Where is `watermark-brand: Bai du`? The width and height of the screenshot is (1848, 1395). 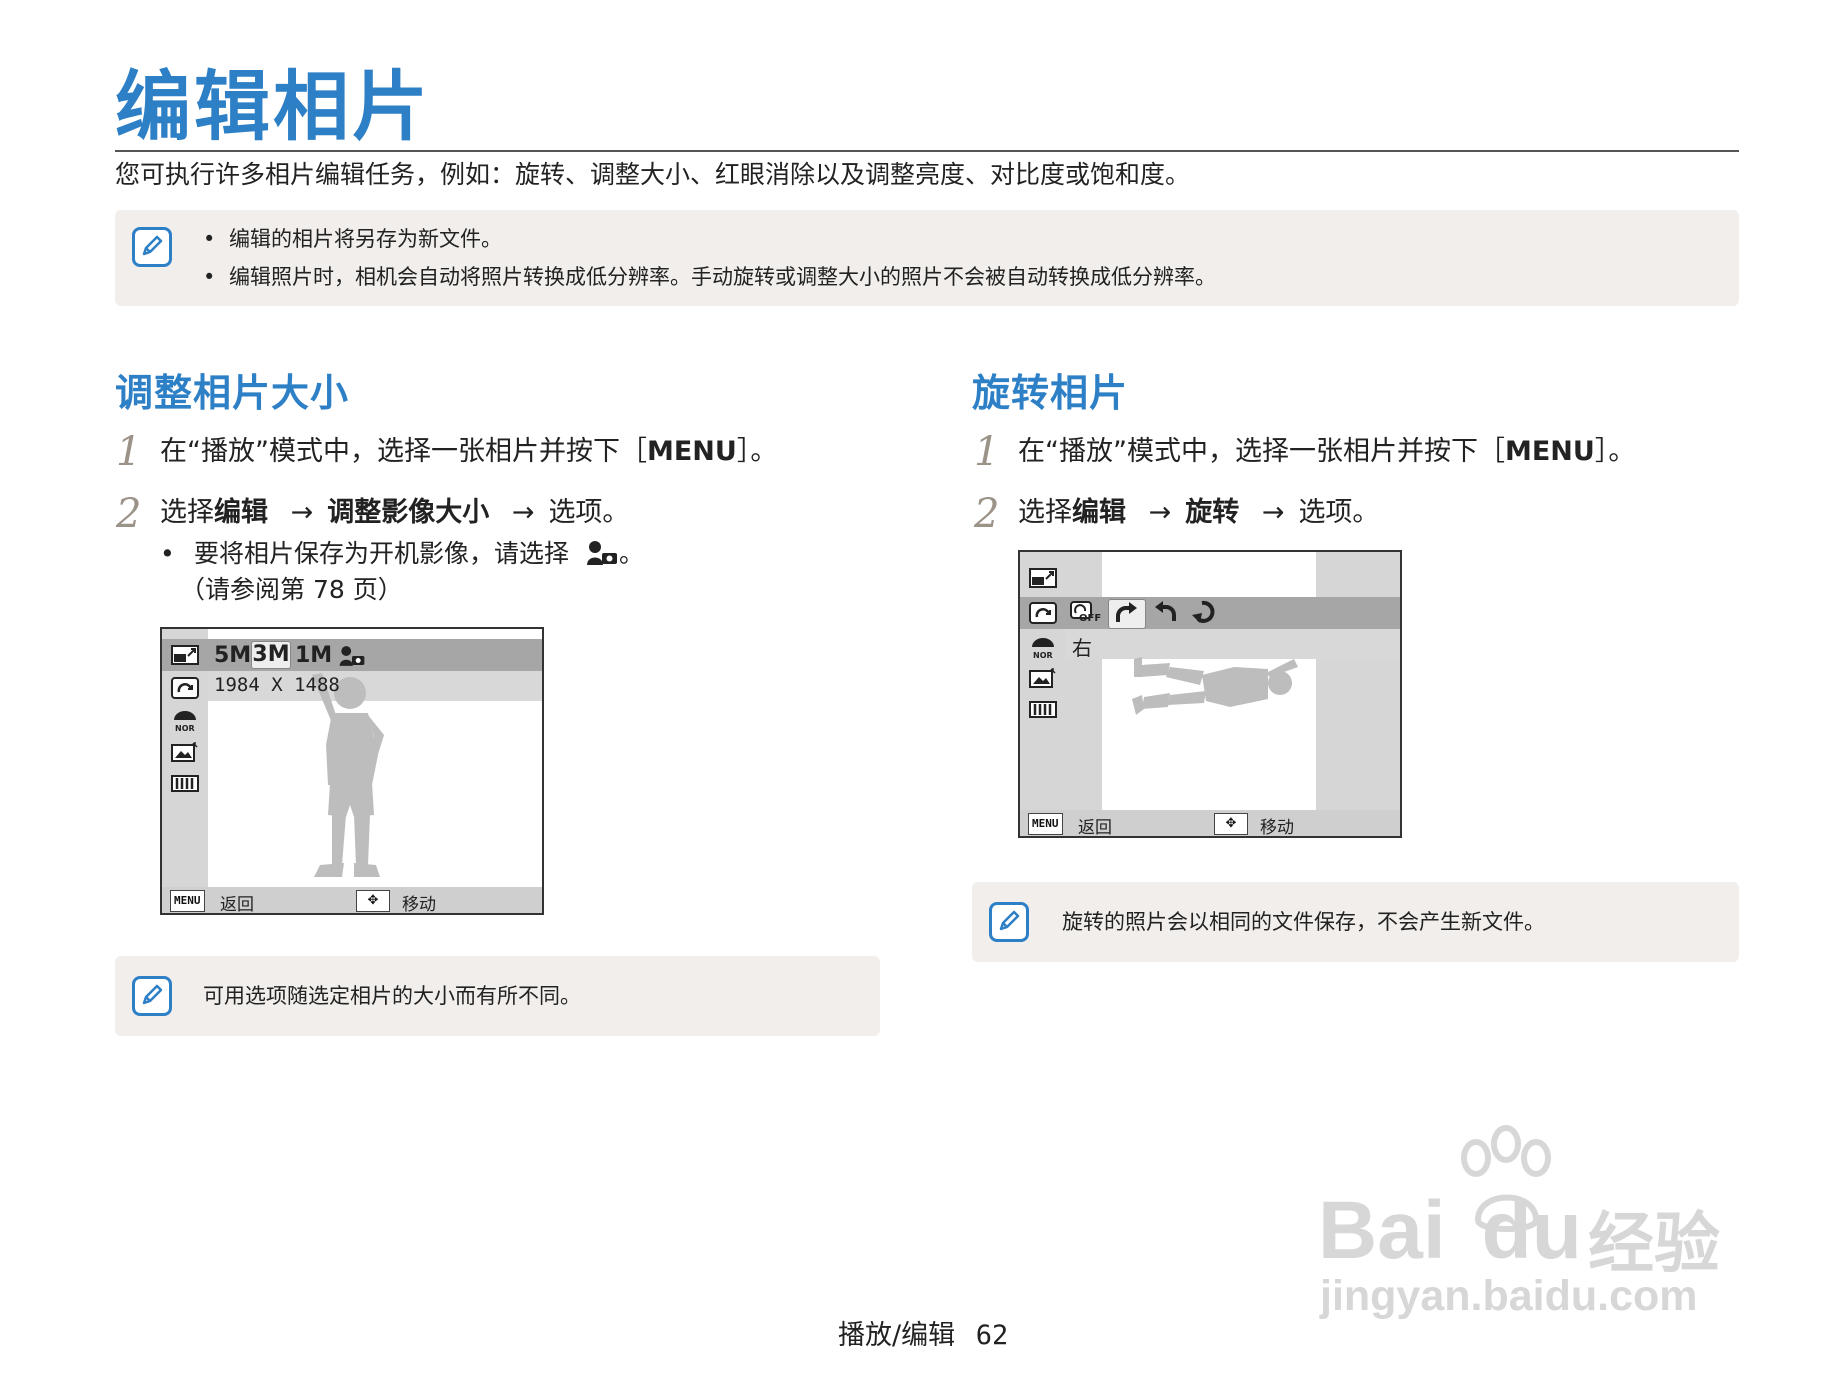 watermark-brand: Bai du is located at coordinates (1450, 1230).